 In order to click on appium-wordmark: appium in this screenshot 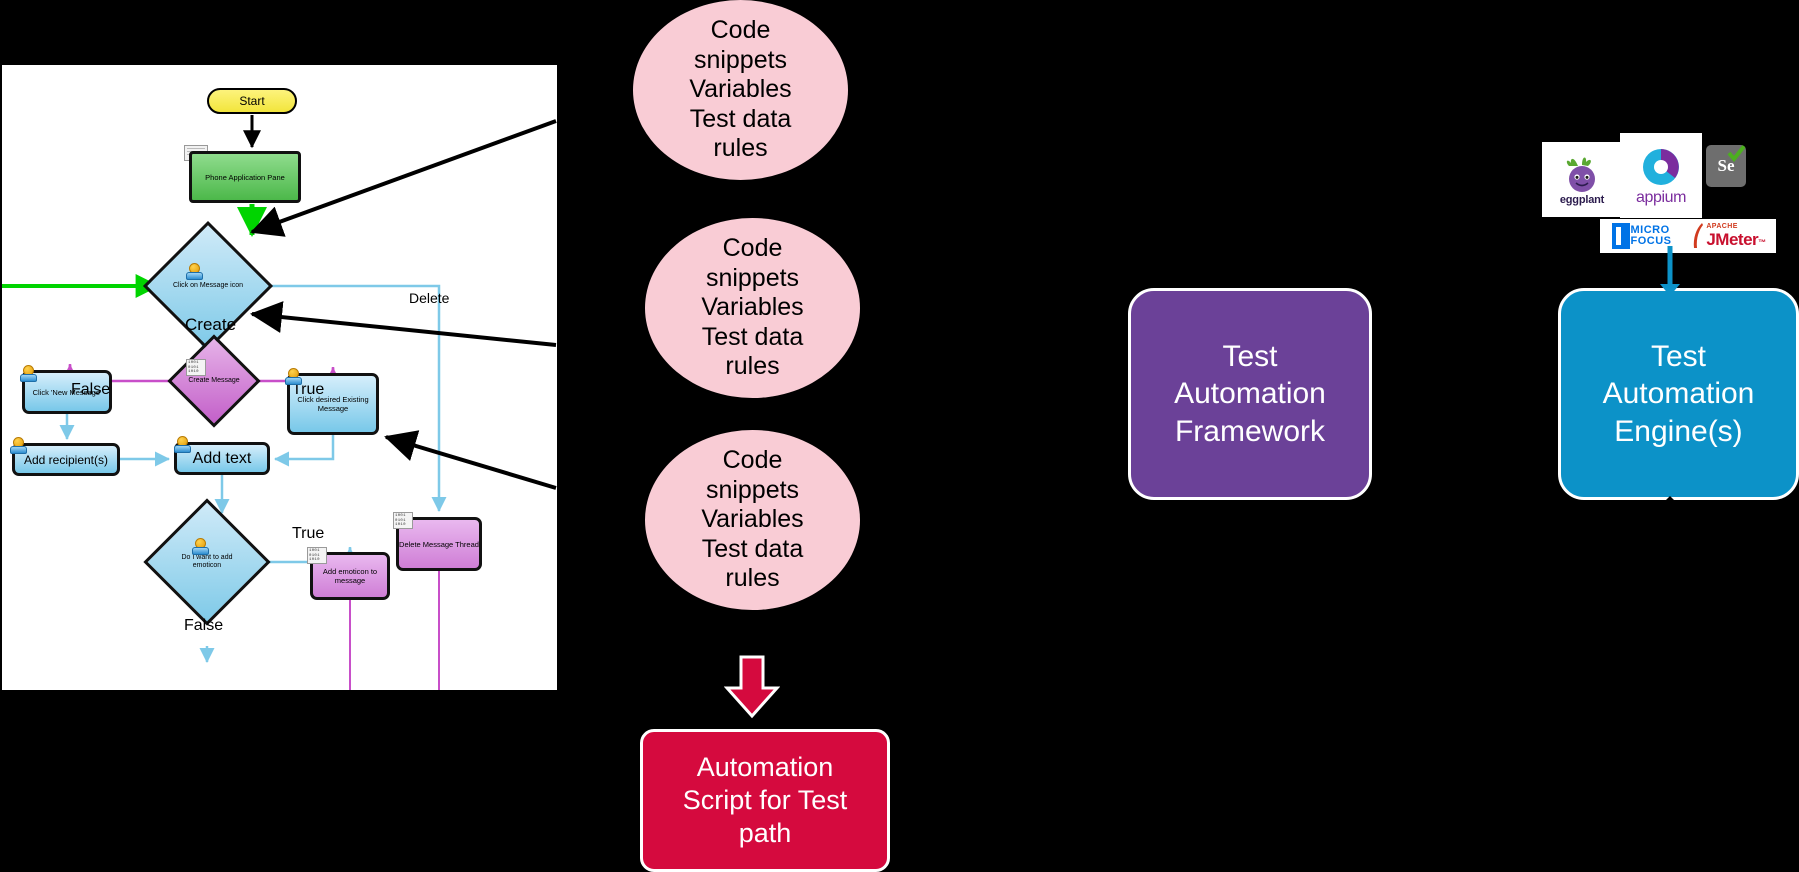, I will do `click(1661, 197)`.